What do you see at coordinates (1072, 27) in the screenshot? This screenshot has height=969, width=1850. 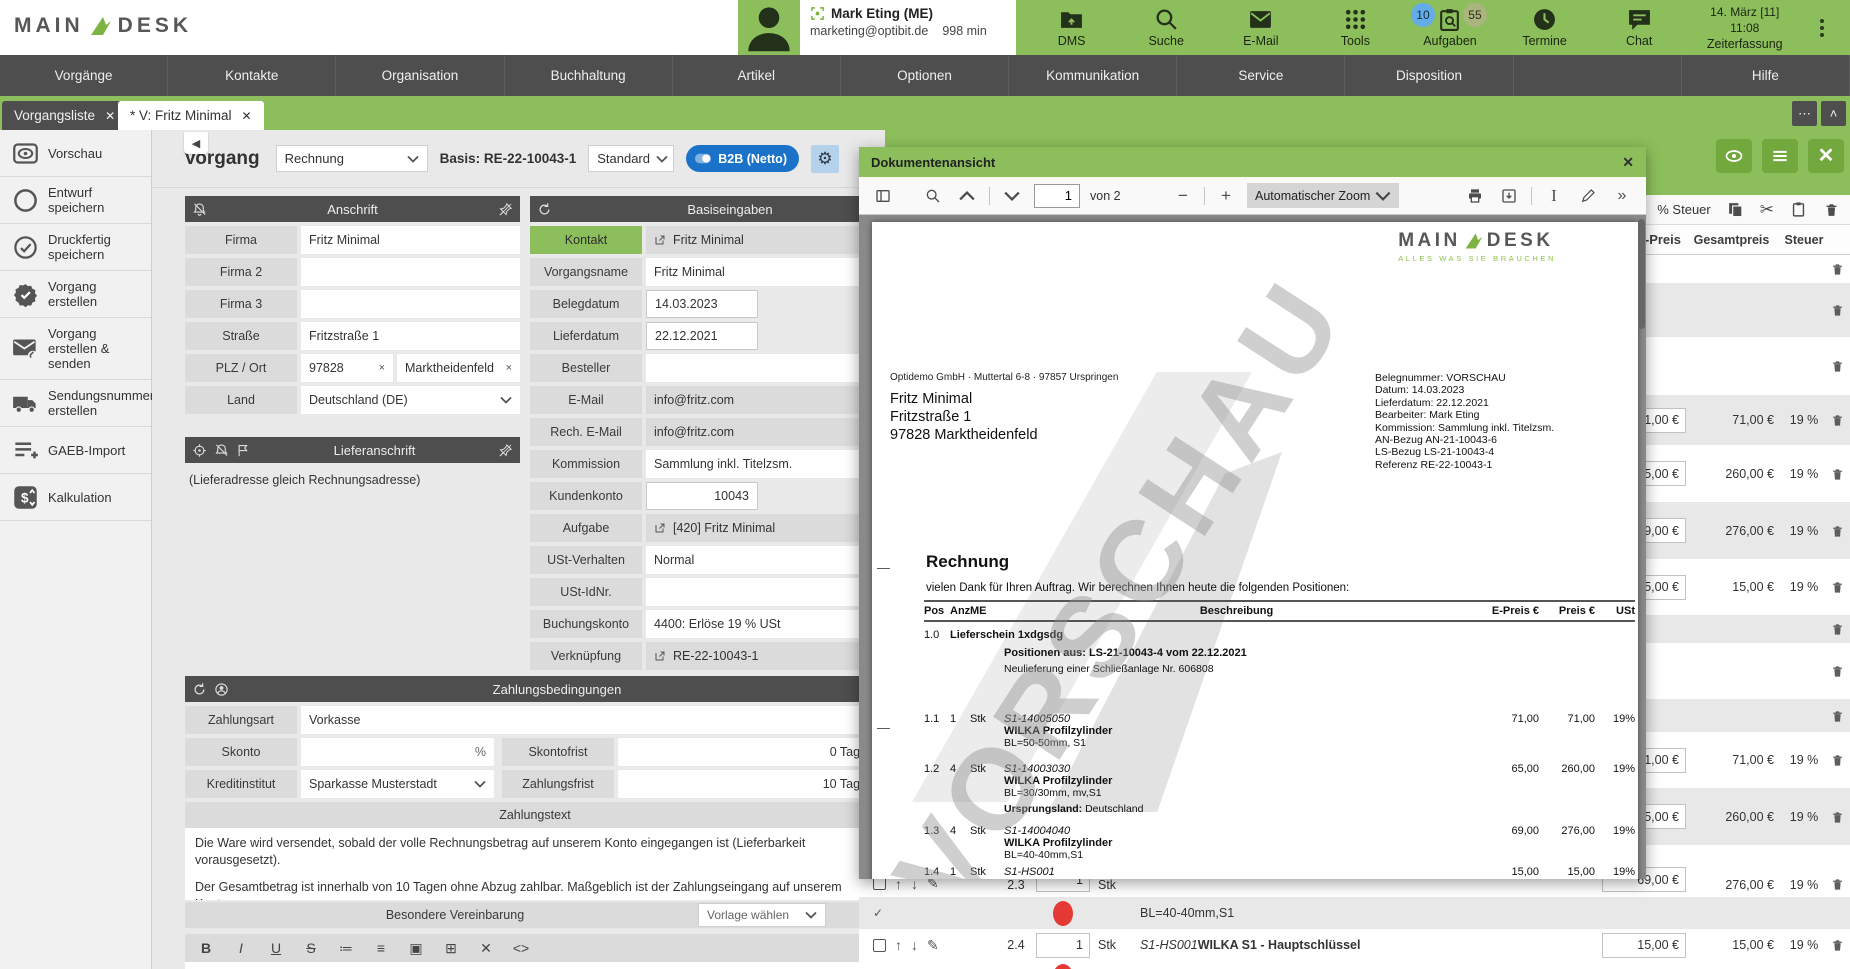 I see `menu-item-dms: DMS` at bounding box center [1072, 27].